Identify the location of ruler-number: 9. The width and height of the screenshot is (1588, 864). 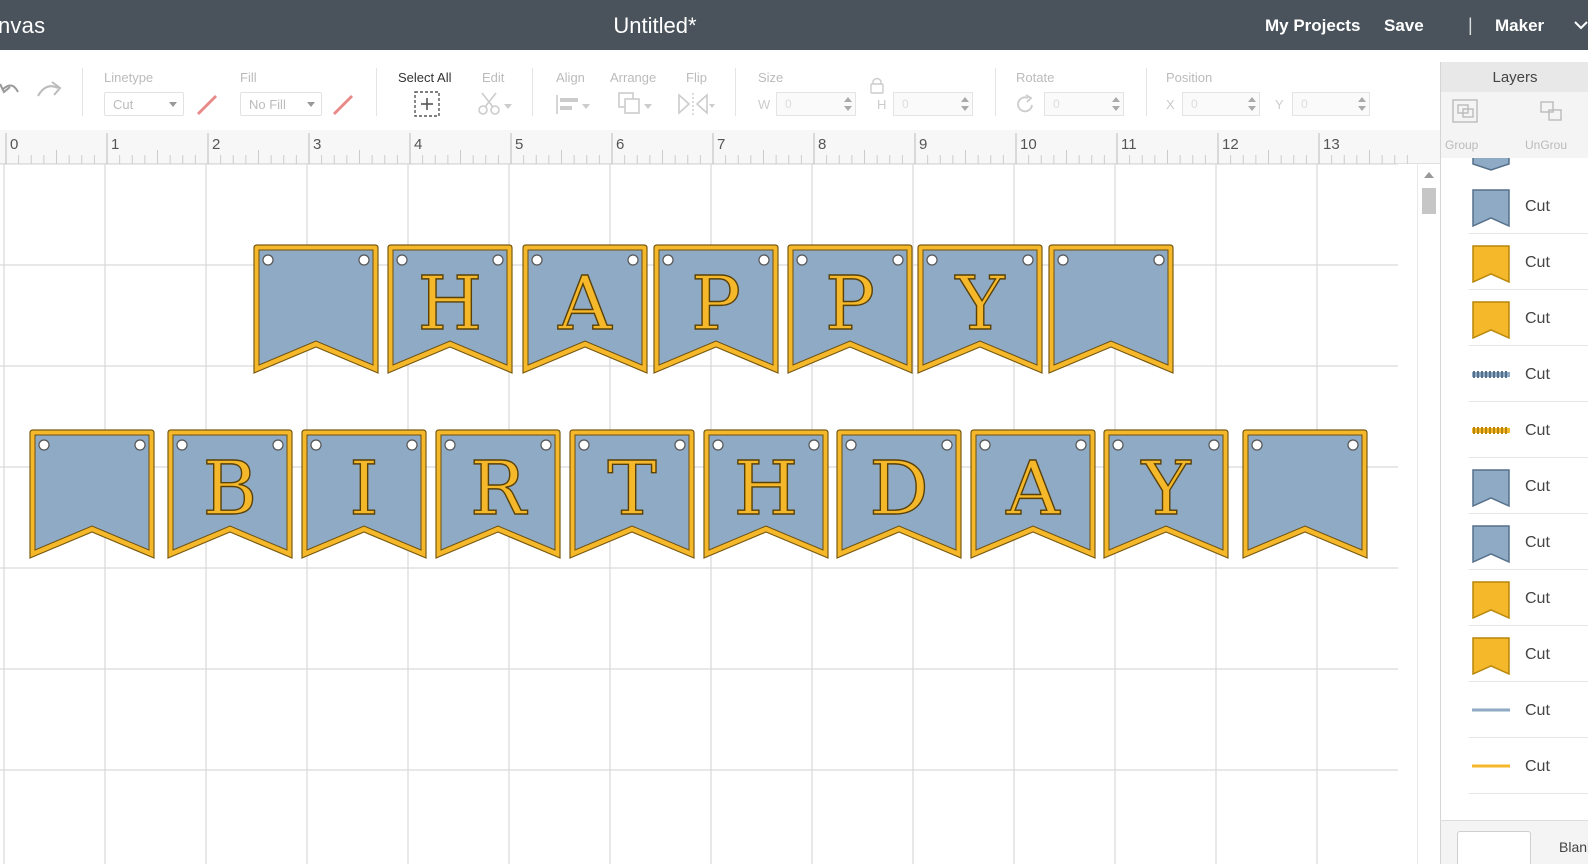
(923, 144).